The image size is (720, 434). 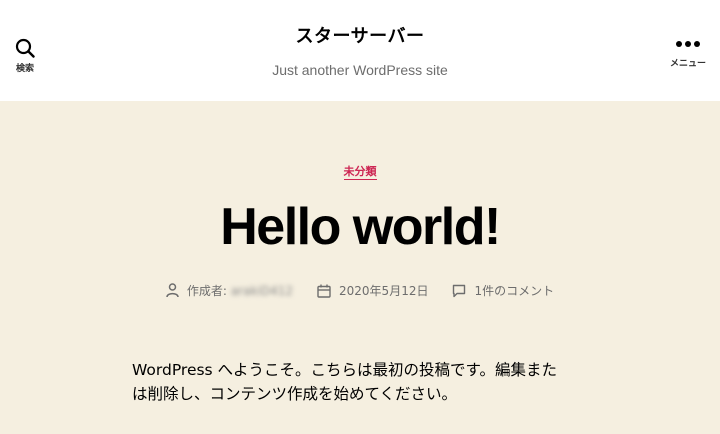 What do you see at coordinates (360, 70) in the screenshot?
I see `site-description: Just another WordPress site` at bounding box center [360, 70].